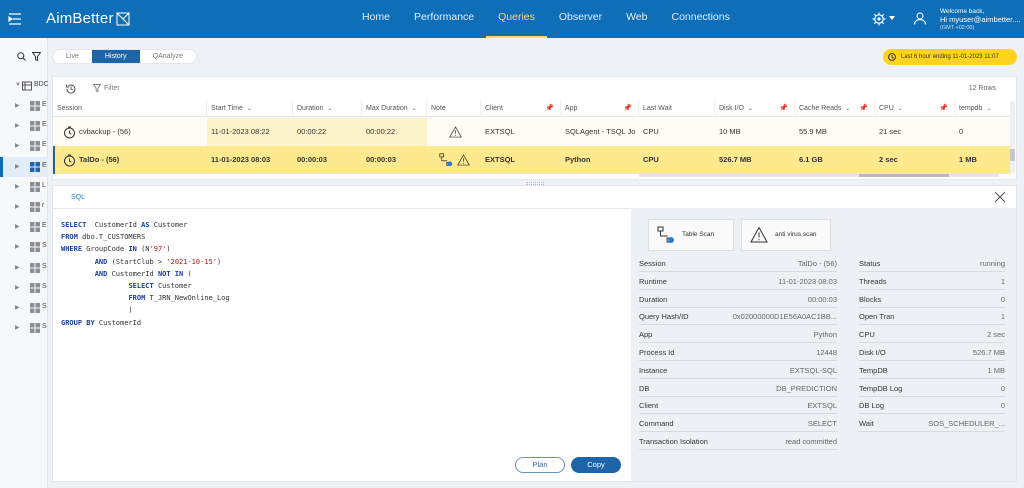 This screenshot has height=488, width=1024. What do you see at coordinates (892, 18) in the screenshot?
I see `chevron-down-icon` at bounding box center [892, 18].